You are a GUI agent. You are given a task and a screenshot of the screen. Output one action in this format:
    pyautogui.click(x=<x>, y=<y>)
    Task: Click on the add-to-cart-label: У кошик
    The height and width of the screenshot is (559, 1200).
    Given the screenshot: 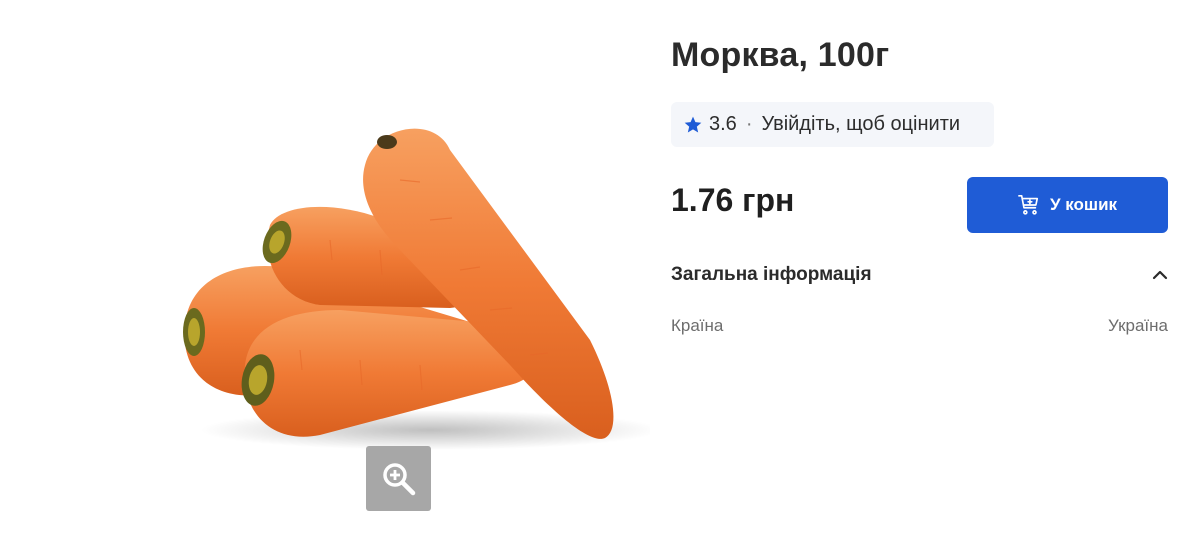 What is the action you would take?
    pyautogui.click(x=1083, y=204)
    